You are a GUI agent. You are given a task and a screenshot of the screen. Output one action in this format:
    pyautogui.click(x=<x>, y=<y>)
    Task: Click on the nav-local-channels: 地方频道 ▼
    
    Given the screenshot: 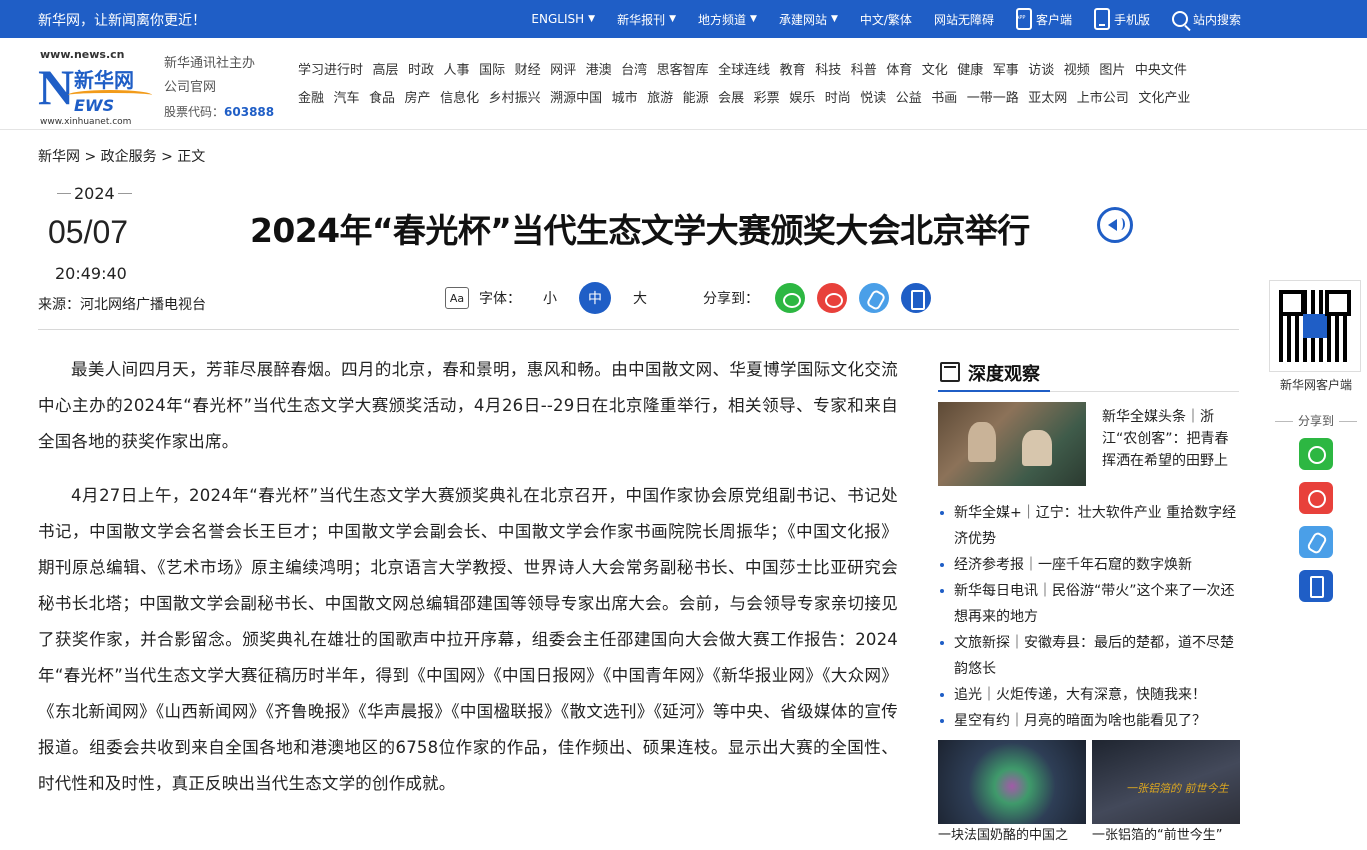 What is the action you would take?
    pyautogui.click(x=727, y=19)
    